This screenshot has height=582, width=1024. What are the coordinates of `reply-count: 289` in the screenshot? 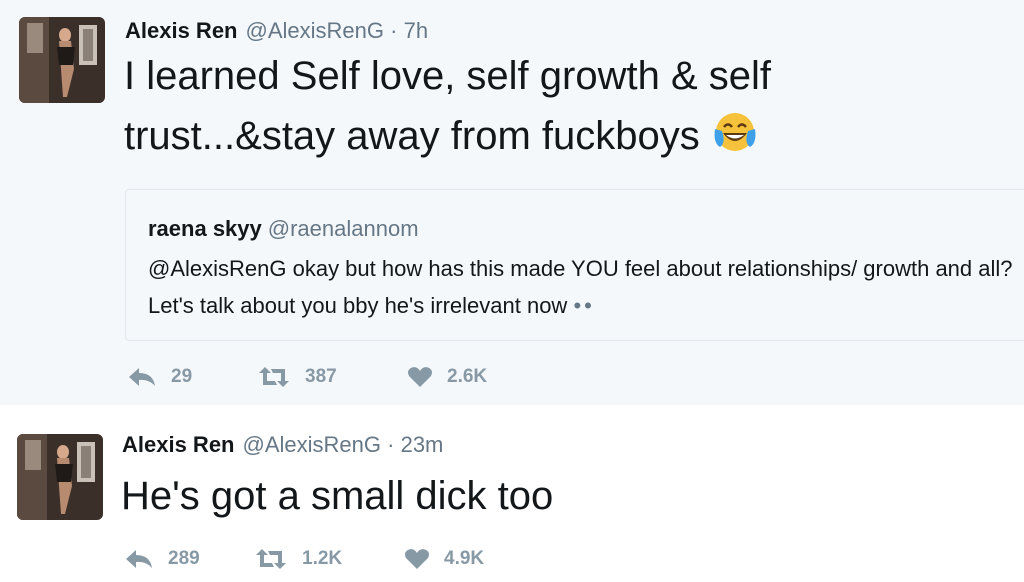 It's located at (184, 558).